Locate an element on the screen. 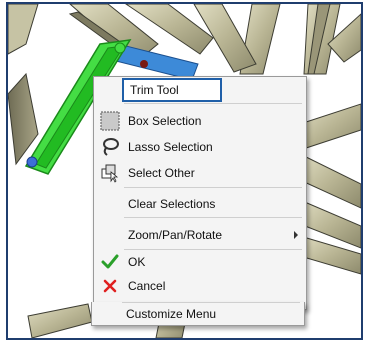  menu-item-clear-selections: Clear Selections is located at coordinates (200, 204).